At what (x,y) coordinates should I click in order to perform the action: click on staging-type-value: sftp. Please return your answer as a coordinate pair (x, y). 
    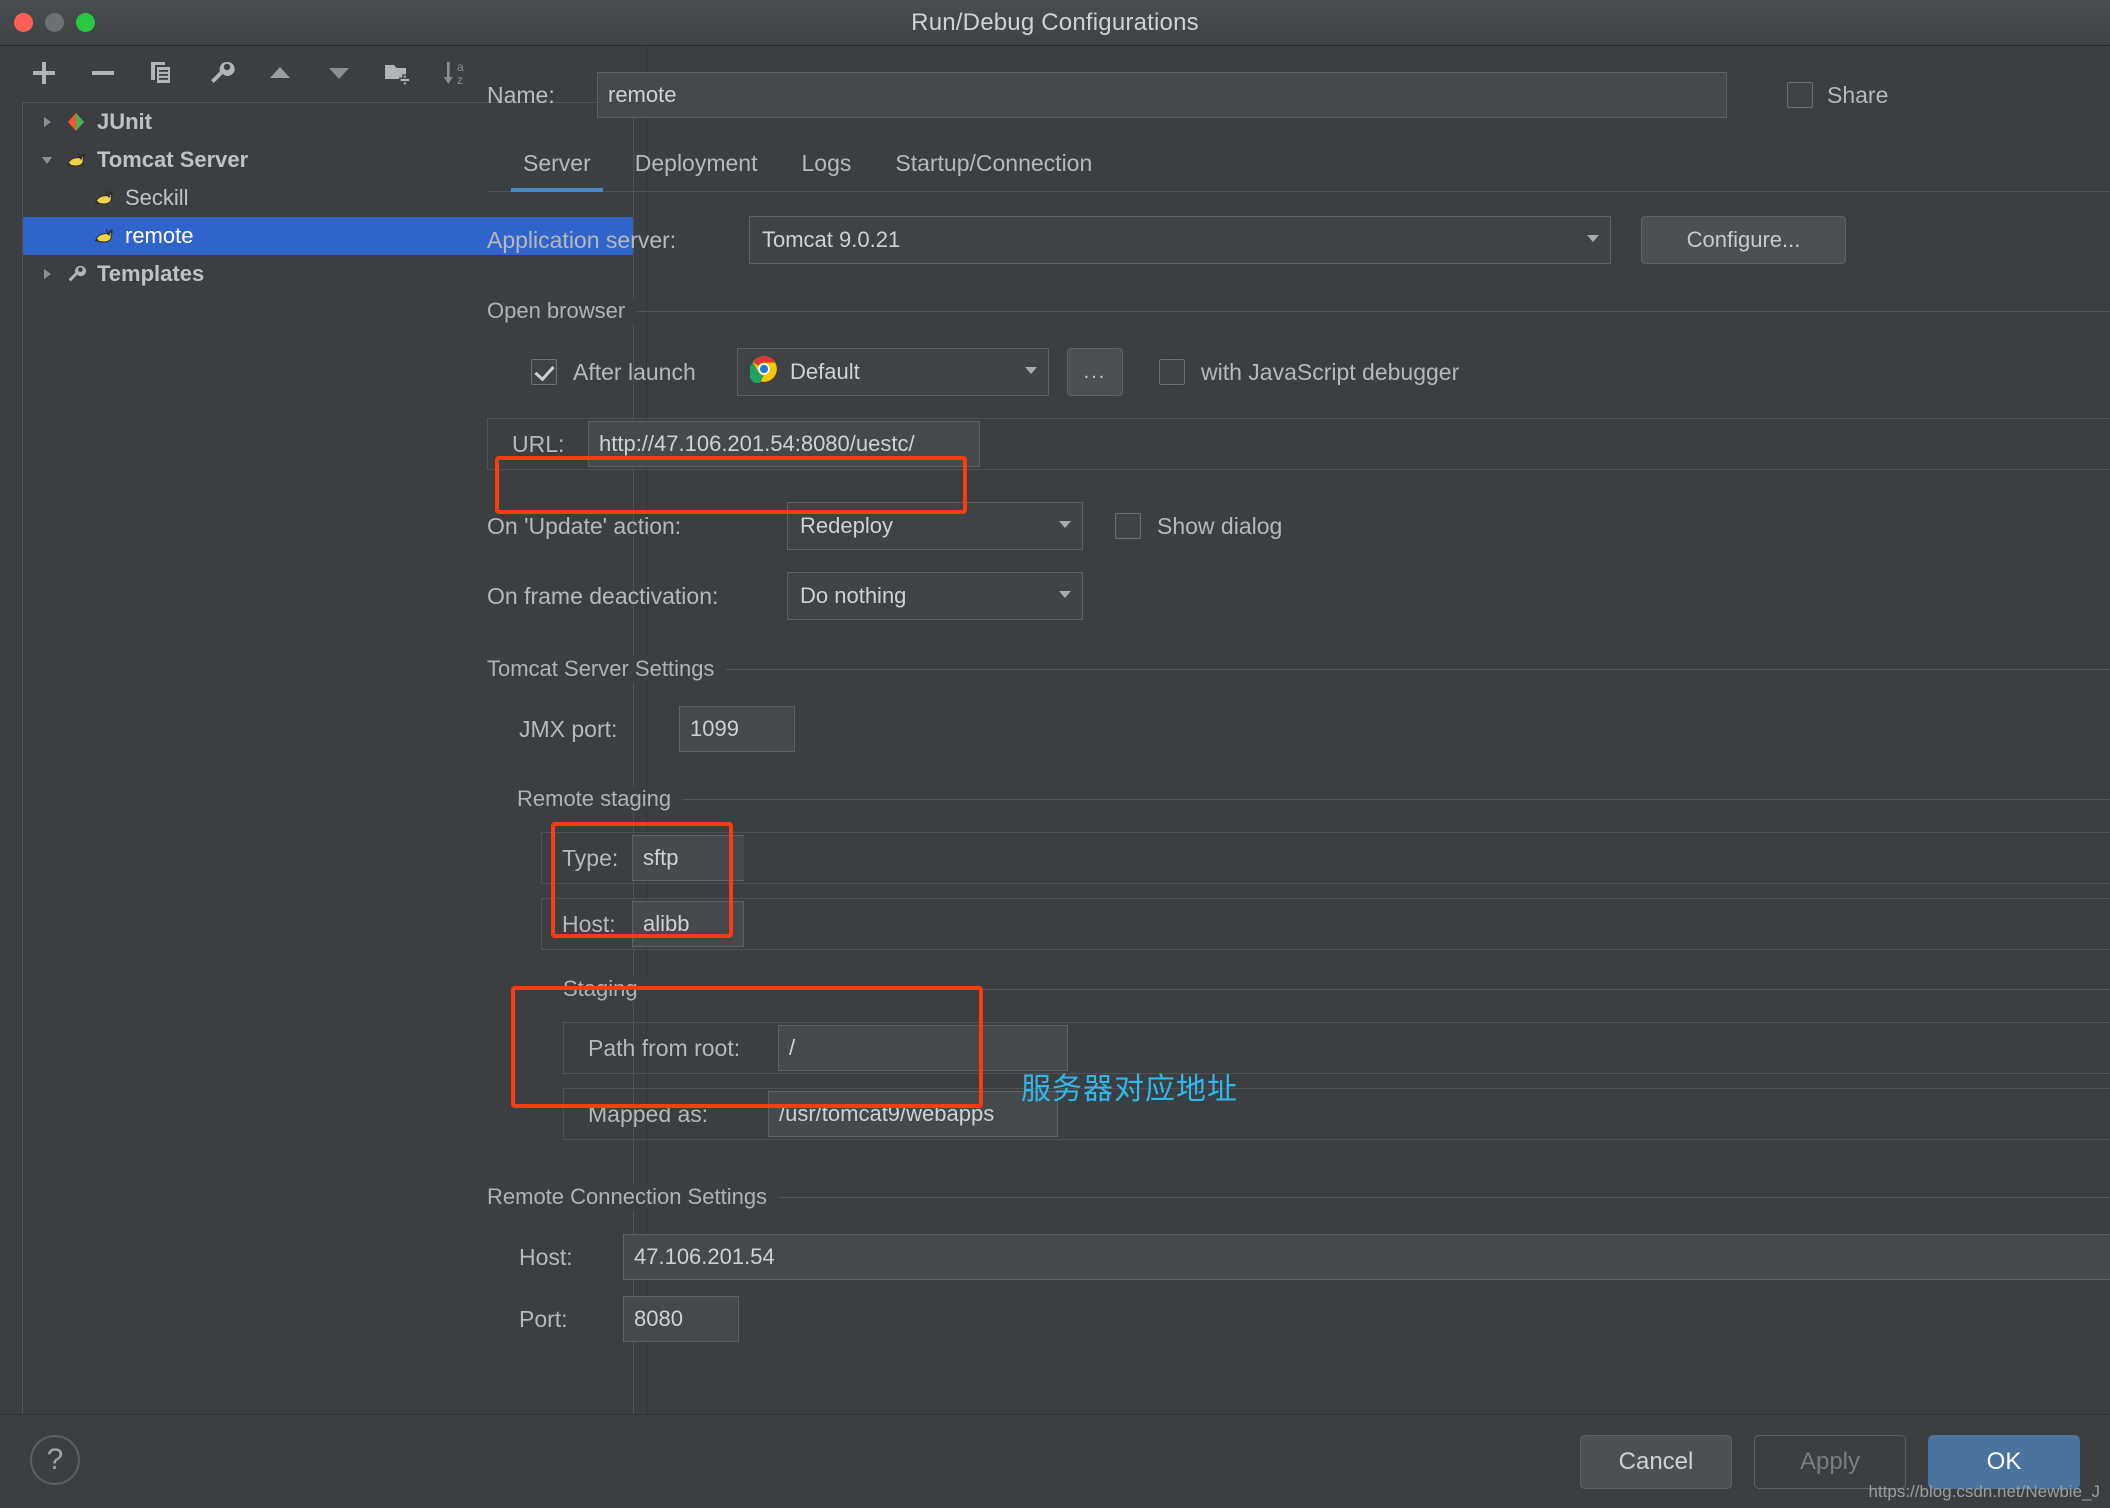
    Looking at the image, I should click on (688, 858).